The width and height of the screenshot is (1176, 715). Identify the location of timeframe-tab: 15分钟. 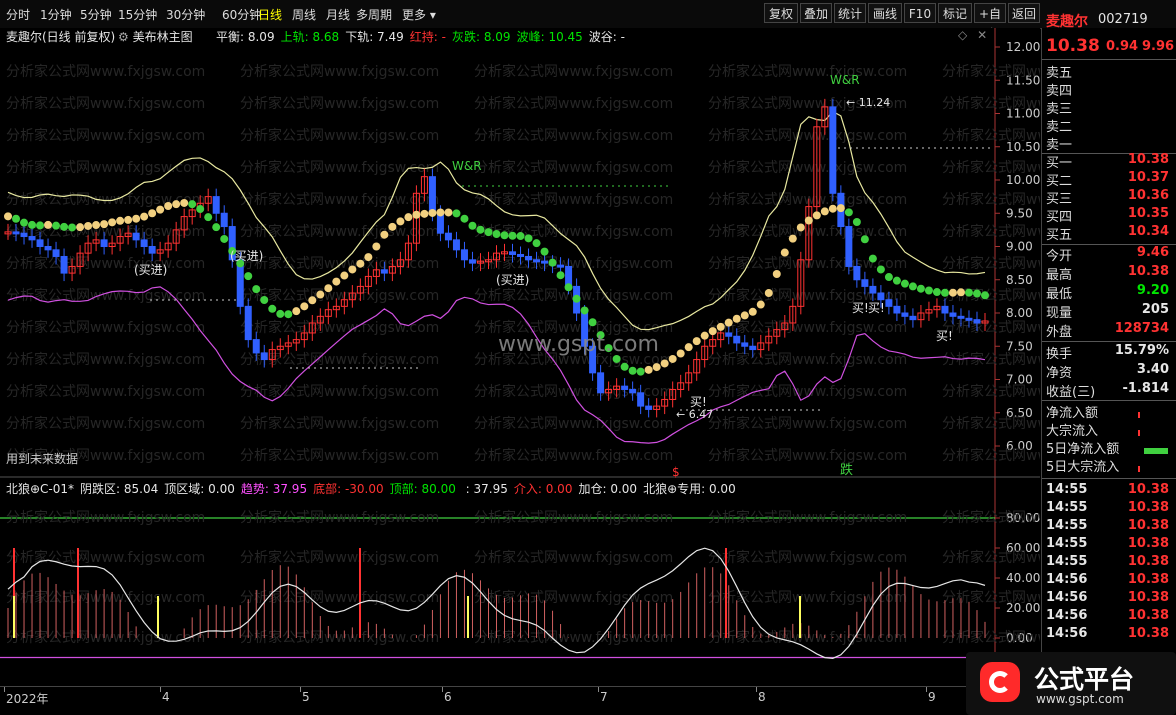
(137, 14).